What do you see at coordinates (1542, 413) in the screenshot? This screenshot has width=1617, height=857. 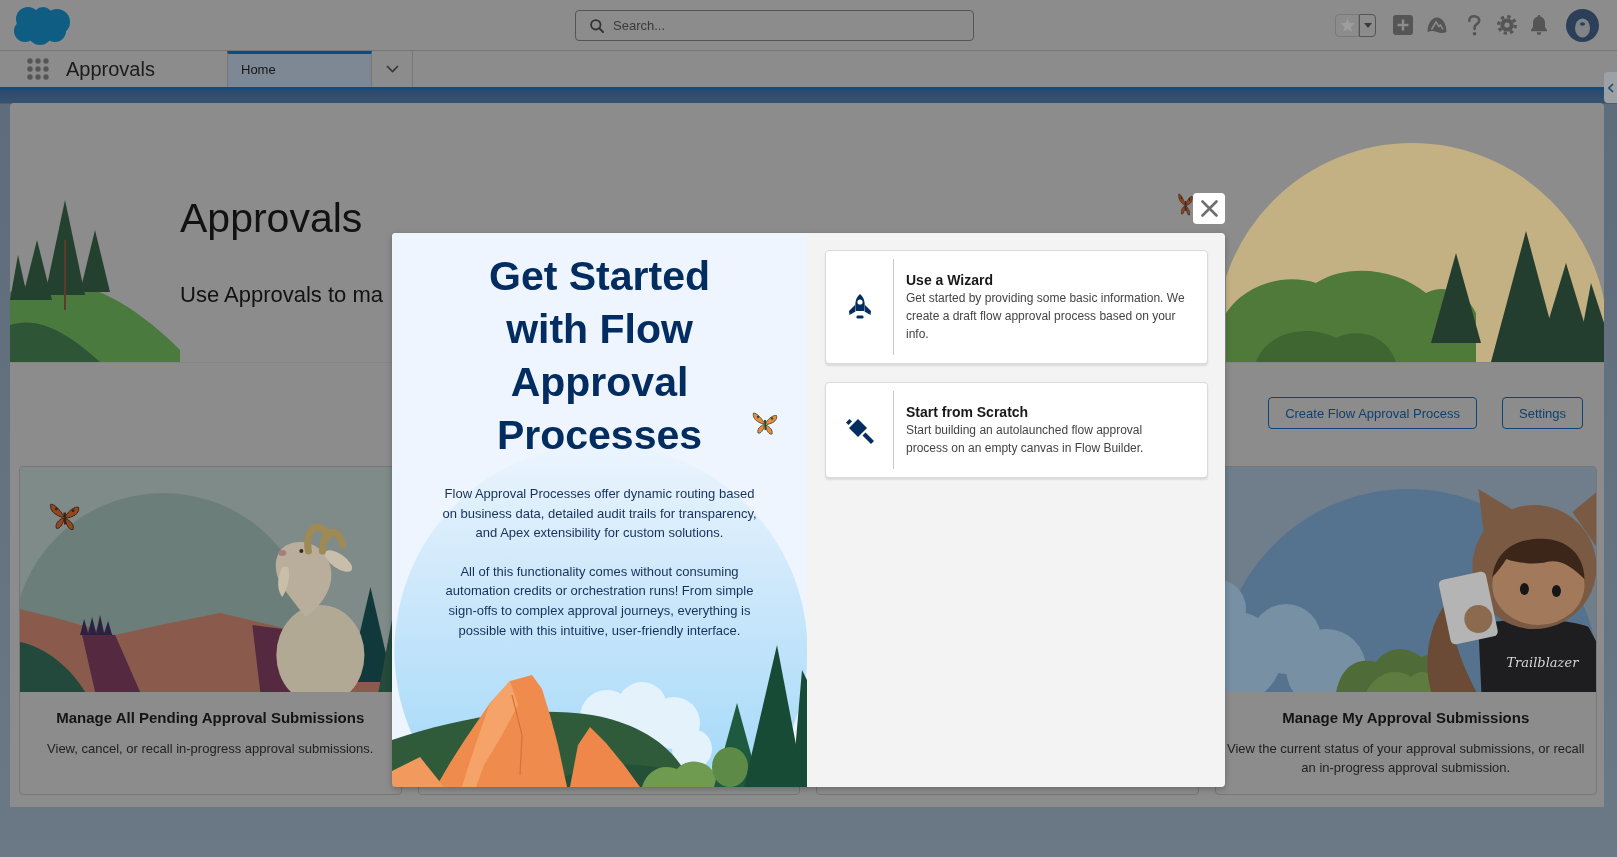 I see `action-button: Settings` at bounding box center [1542, 413].